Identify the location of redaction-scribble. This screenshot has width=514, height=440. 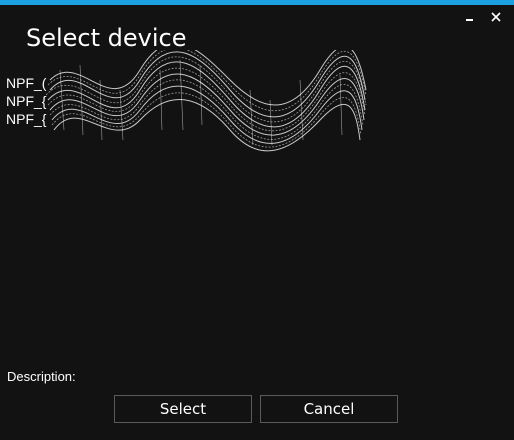
(206, 101).